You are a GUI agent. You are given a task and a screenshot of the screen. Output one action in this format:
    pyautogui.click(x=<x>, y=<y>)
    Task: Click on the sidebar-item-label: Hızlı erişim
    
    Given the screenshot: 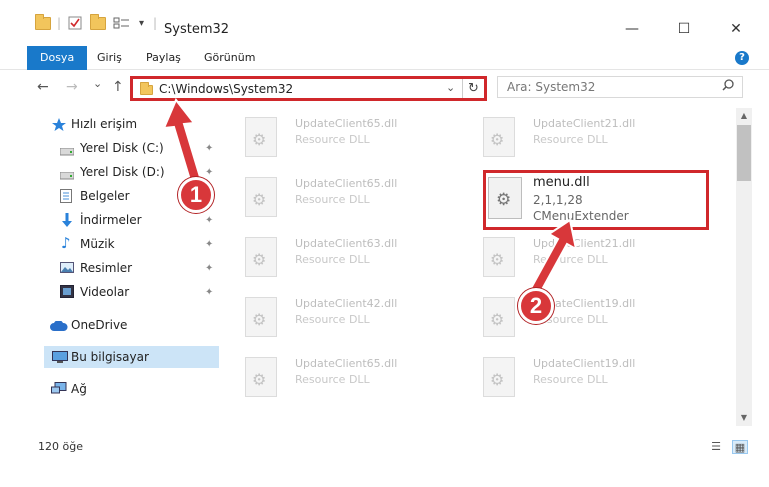 What is the action you would take?
    pyautogui.click(x=104, y=124)
    